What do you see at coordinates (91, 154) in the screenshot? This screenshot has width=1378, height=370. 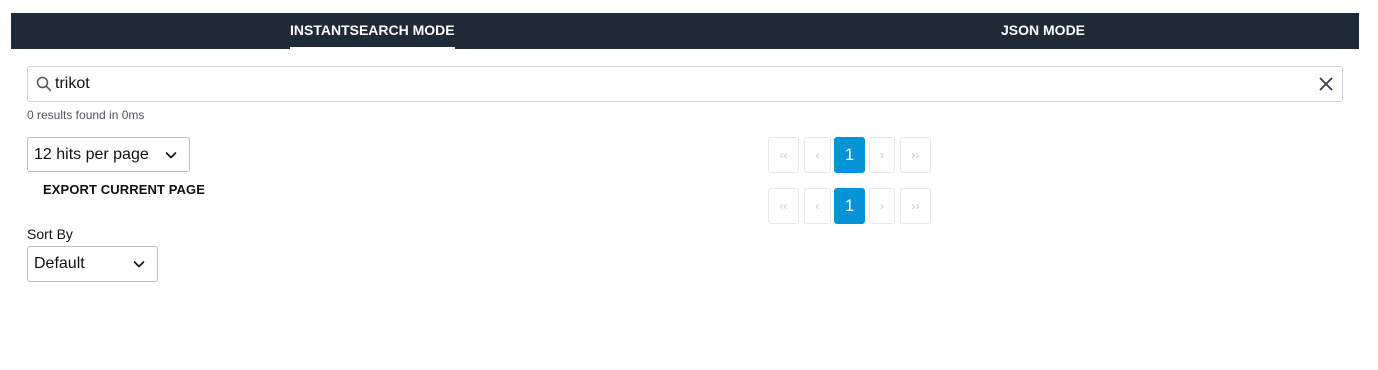 I see `hits-per-page-value: 12 hits per page` at bounding box center [91, 154].